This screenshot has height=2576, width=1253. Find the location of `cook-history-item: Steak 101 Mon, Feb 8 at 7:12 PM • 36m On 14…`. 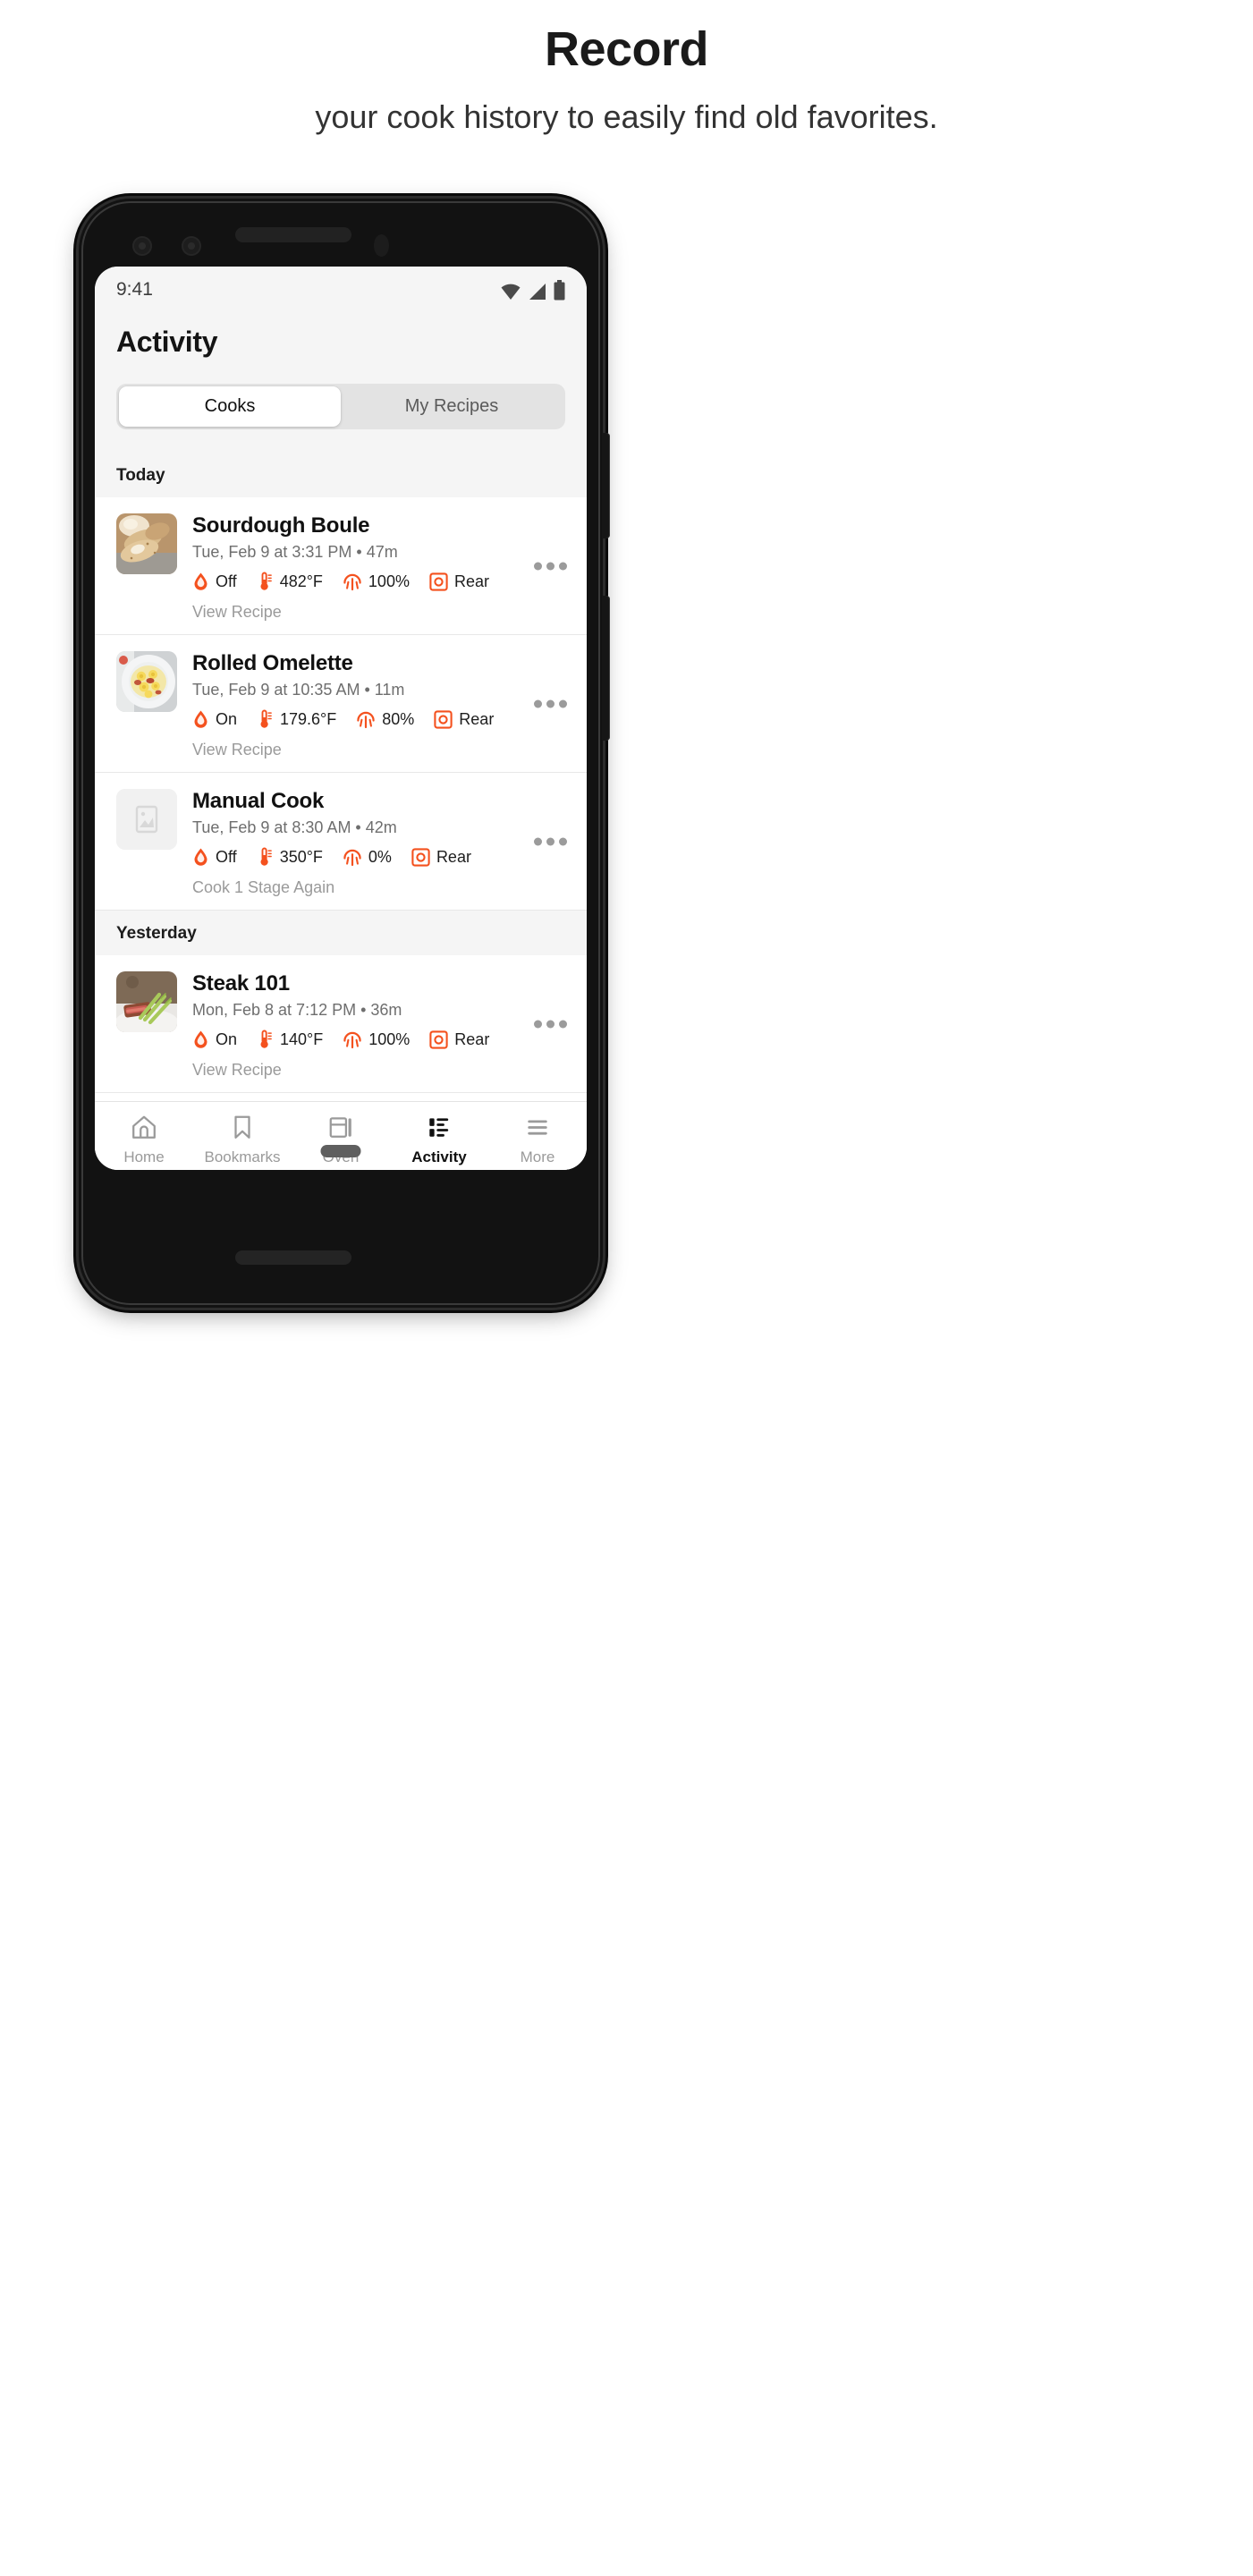

cook-history-item: Steak 101 Mon, Feb 8 at 7:12 PM • 36m On 14… is located at coordinates (341, 1024).